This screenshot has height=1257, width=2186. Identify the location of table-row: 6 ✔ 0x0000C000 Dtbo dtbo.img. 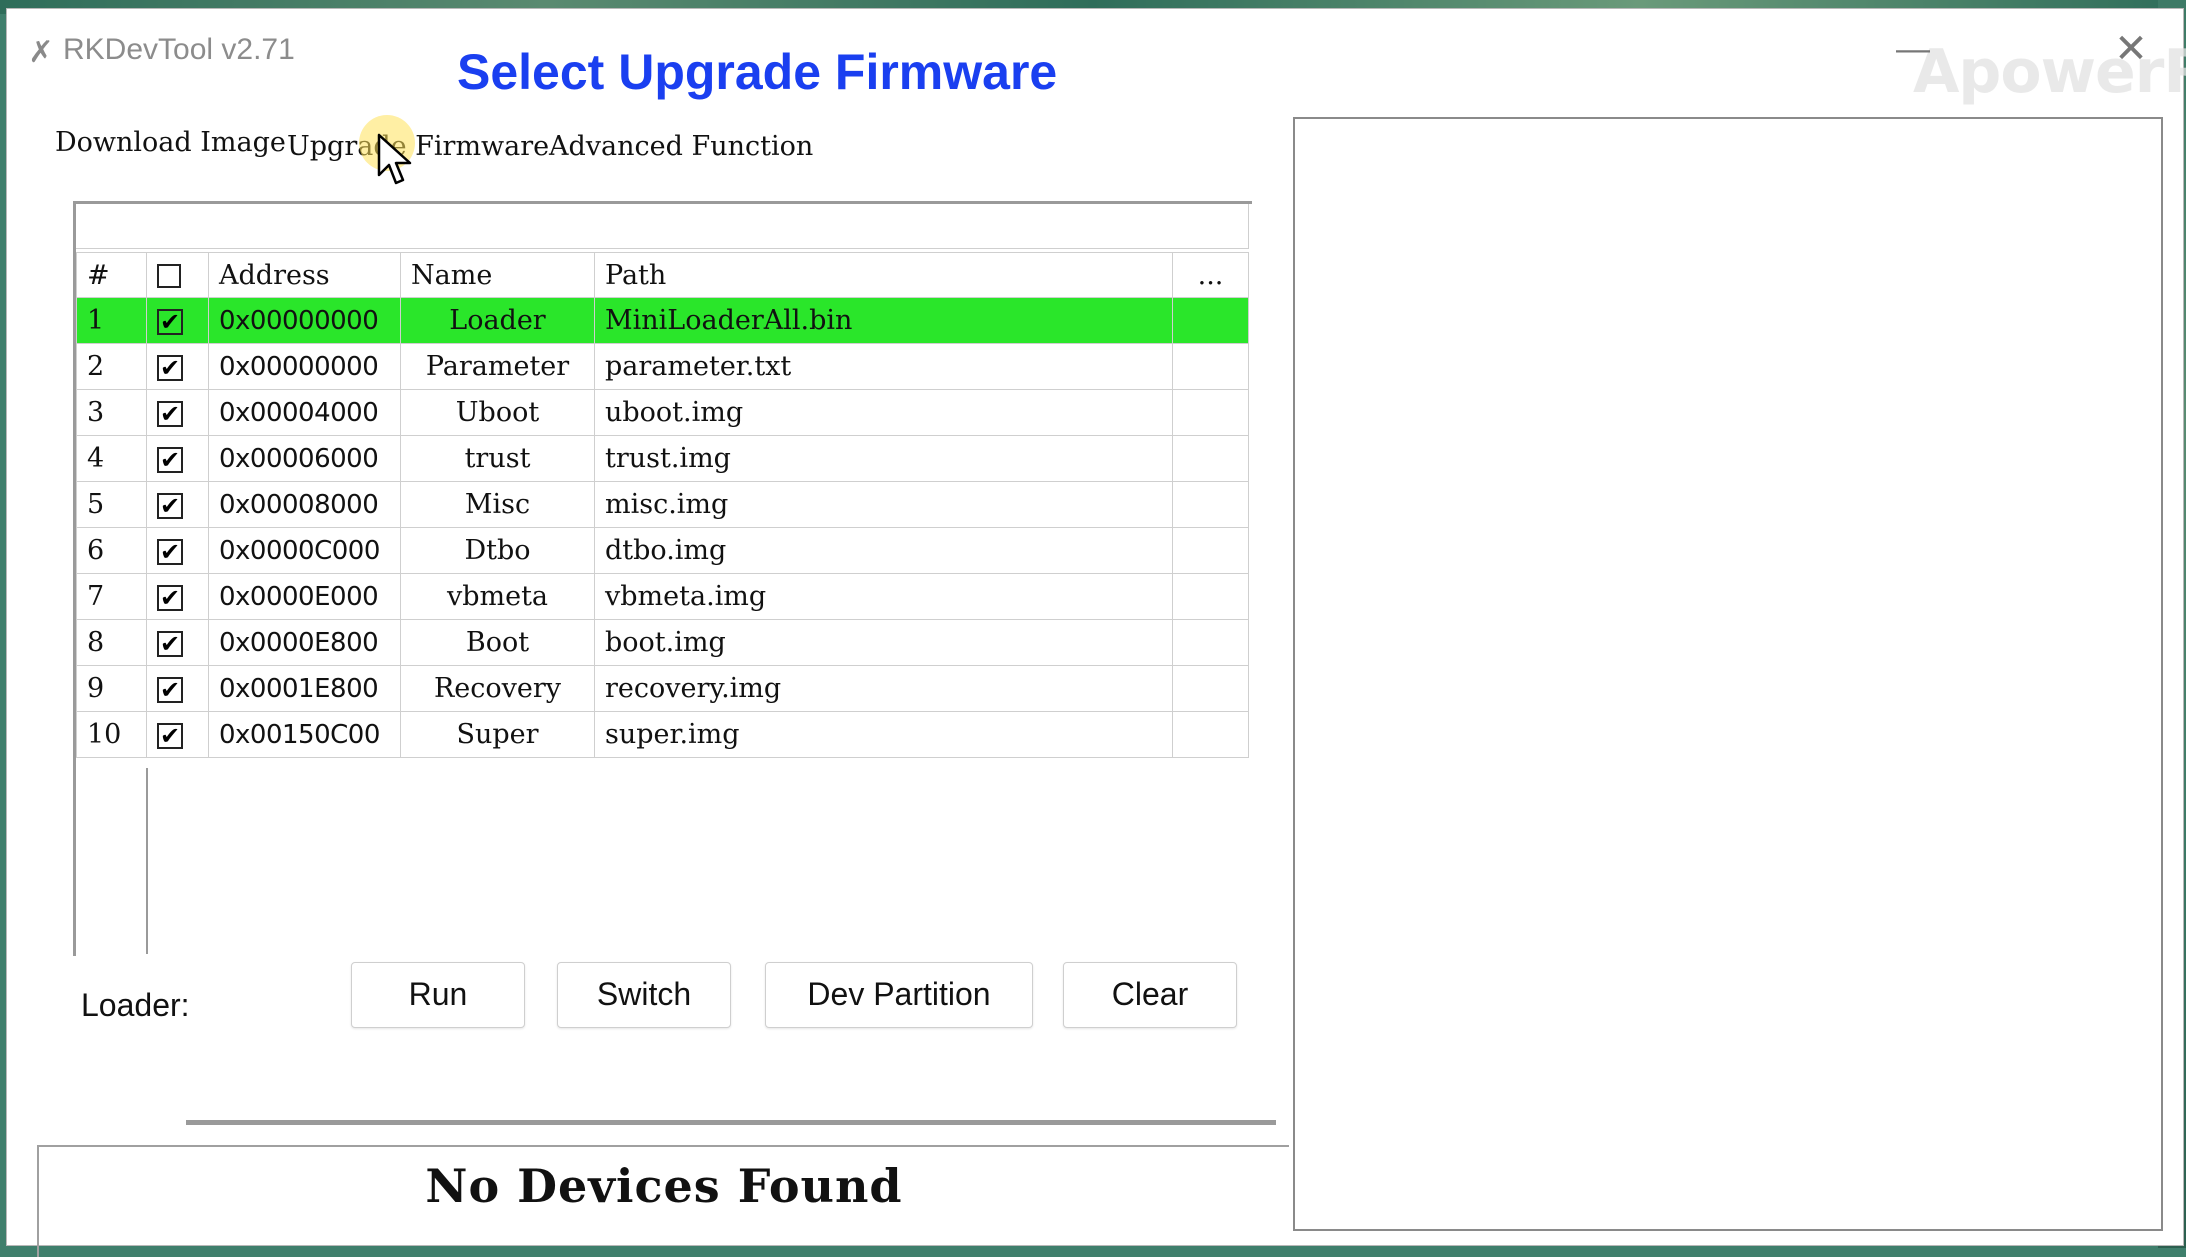
(662, 550).